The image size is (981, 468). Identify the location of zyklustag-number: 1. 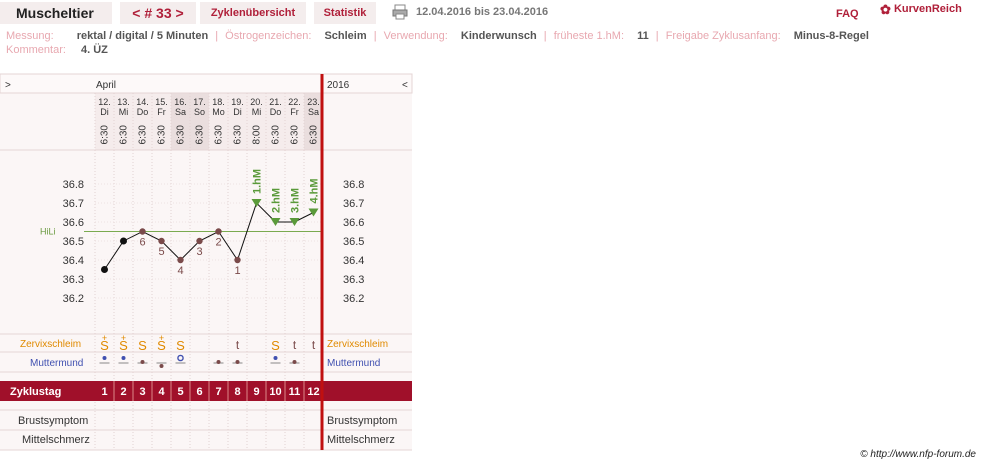
(104, 392).